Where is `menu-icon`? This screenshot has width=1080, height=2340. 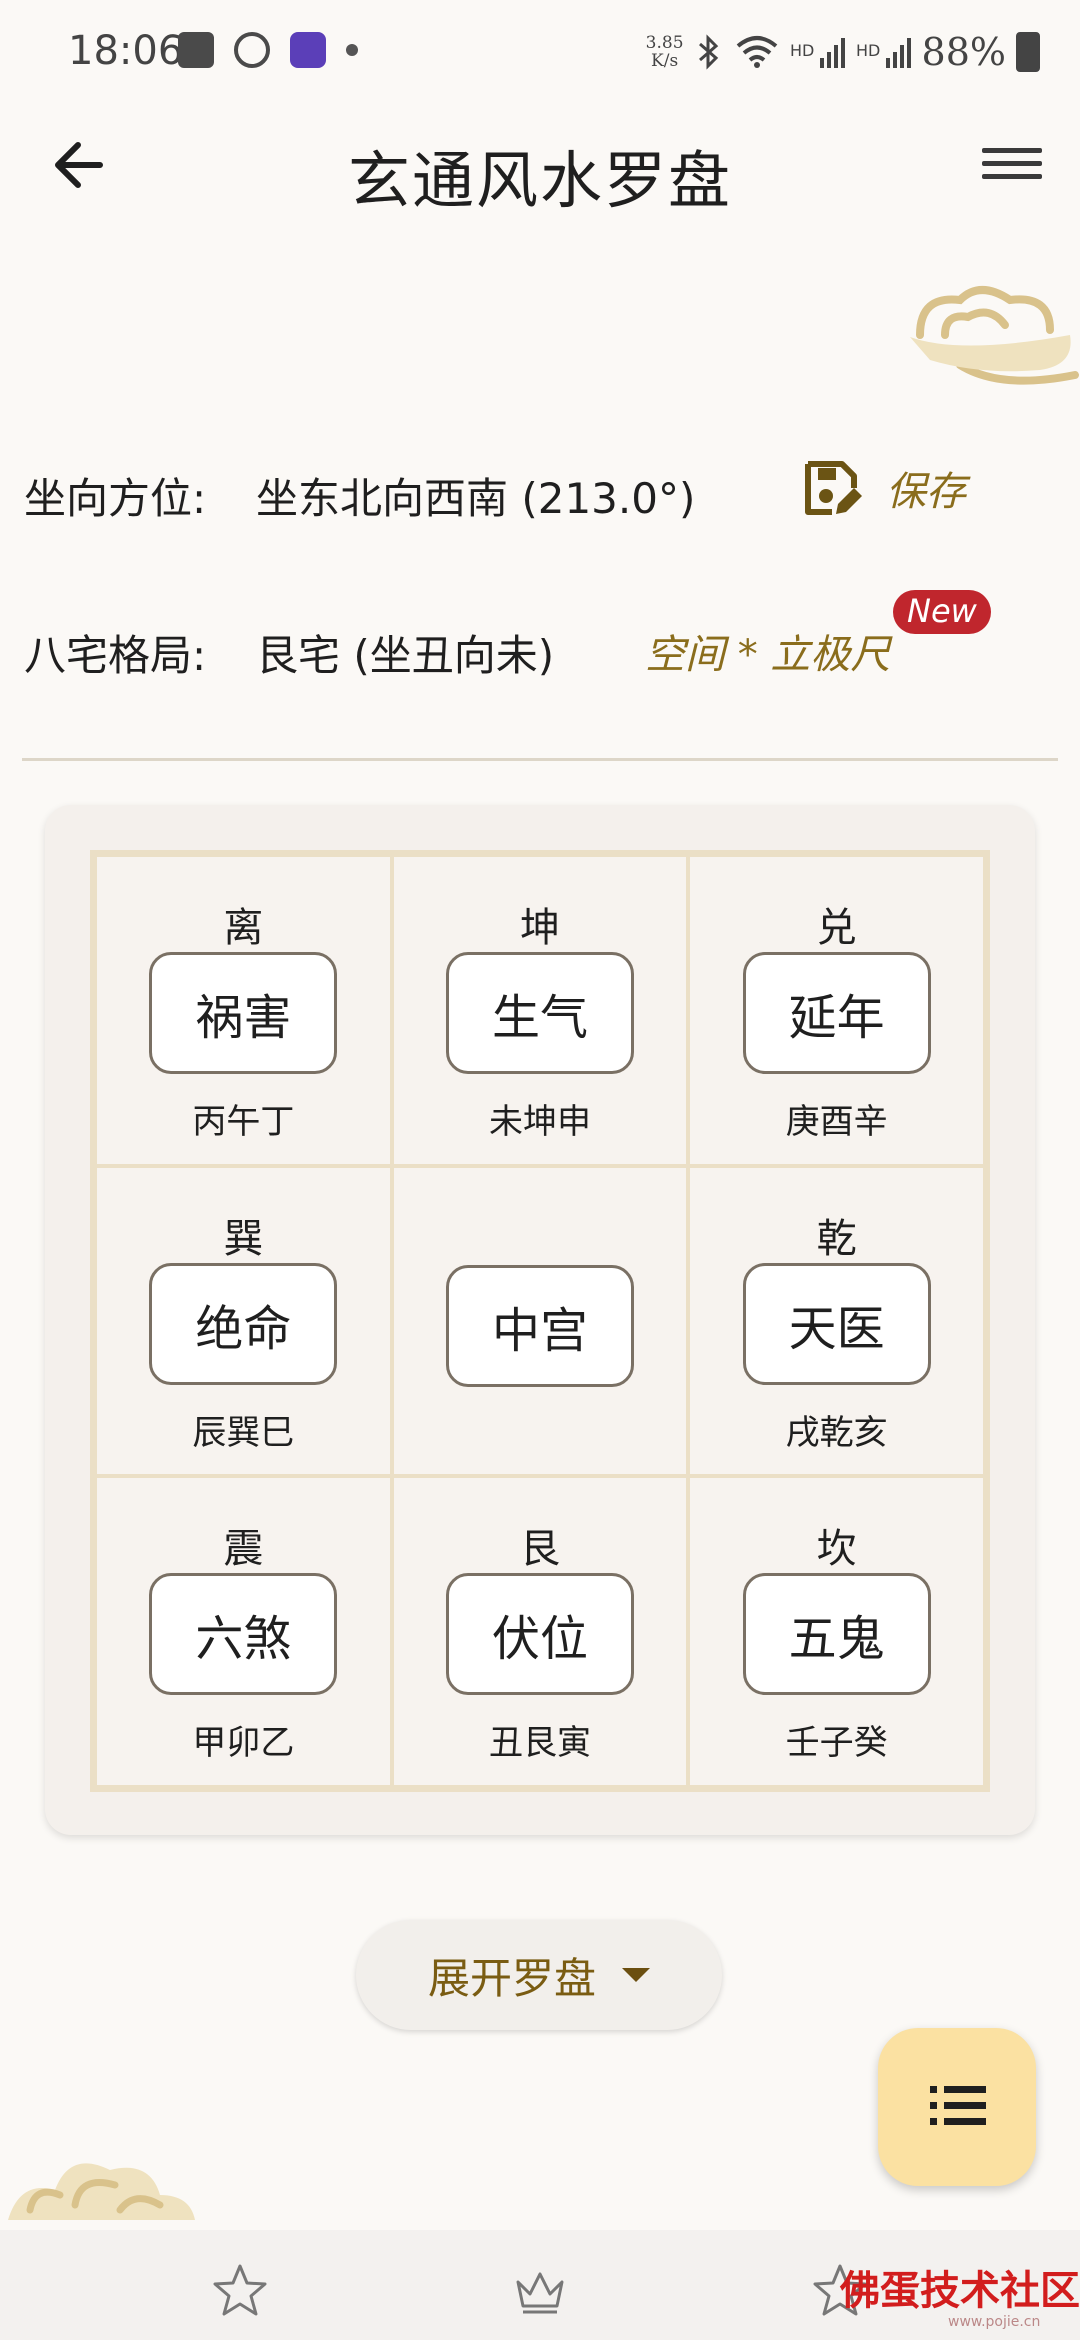
menu-icon is located at coordinates (1012, 165).